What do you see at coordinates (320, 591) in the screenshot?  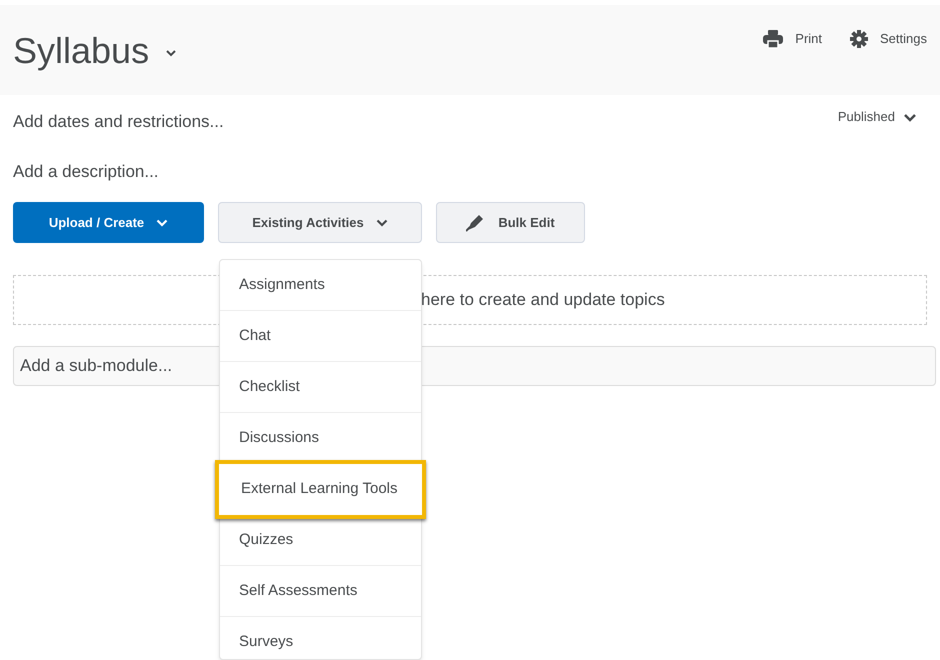 I see `menu-item: Self Assessments` at bounding box center [320, 591].